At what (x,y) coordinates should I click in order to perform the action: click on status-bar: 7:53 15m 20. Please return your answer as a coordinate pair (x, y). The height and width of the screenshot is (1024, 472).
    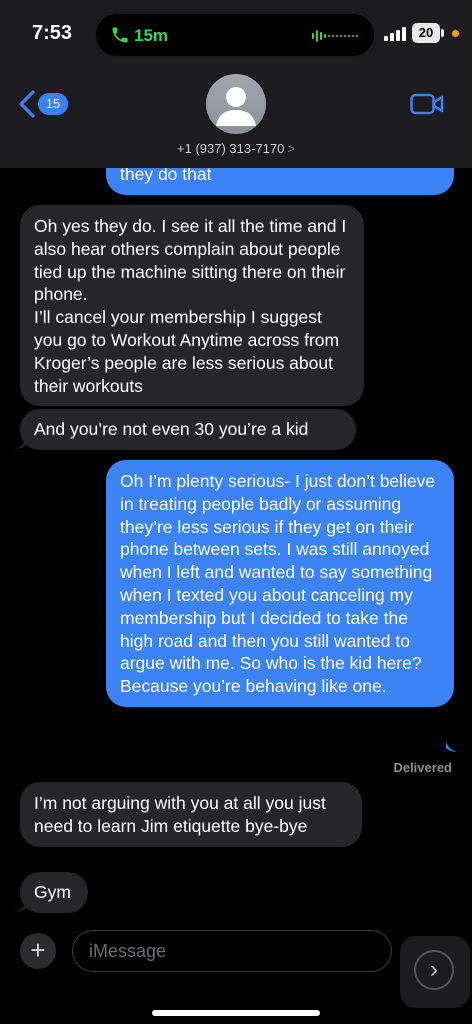
    Looking at the image, I should click on (236, 35).